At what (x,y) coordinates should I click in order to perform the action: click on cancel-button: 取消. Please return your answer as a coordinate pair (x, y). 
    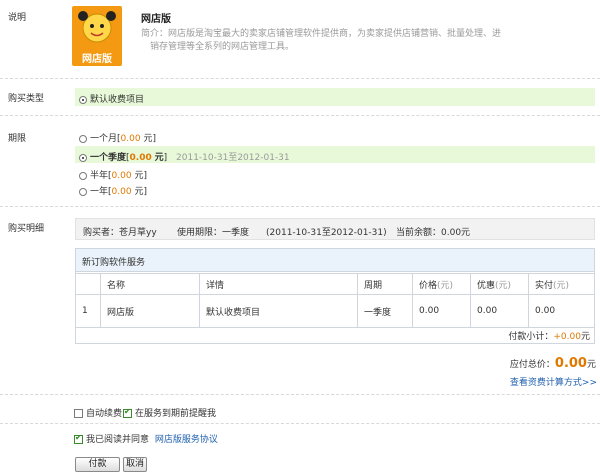
    Looking at the image, I should click on (135, 464).